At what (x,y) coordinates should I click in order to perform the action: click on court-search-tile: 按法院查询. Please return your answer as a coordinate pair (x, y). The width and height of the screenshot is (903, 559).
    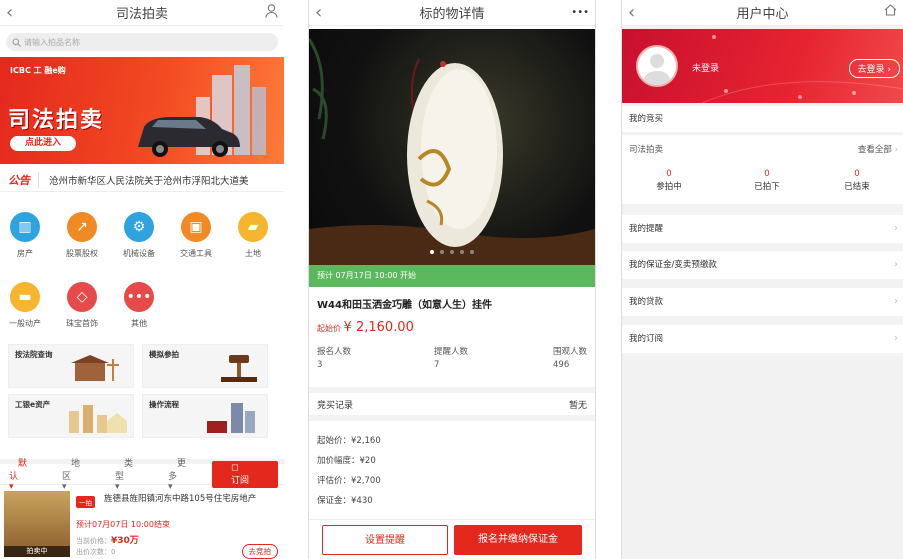
    Looking at the image, I should click on (71, 366).